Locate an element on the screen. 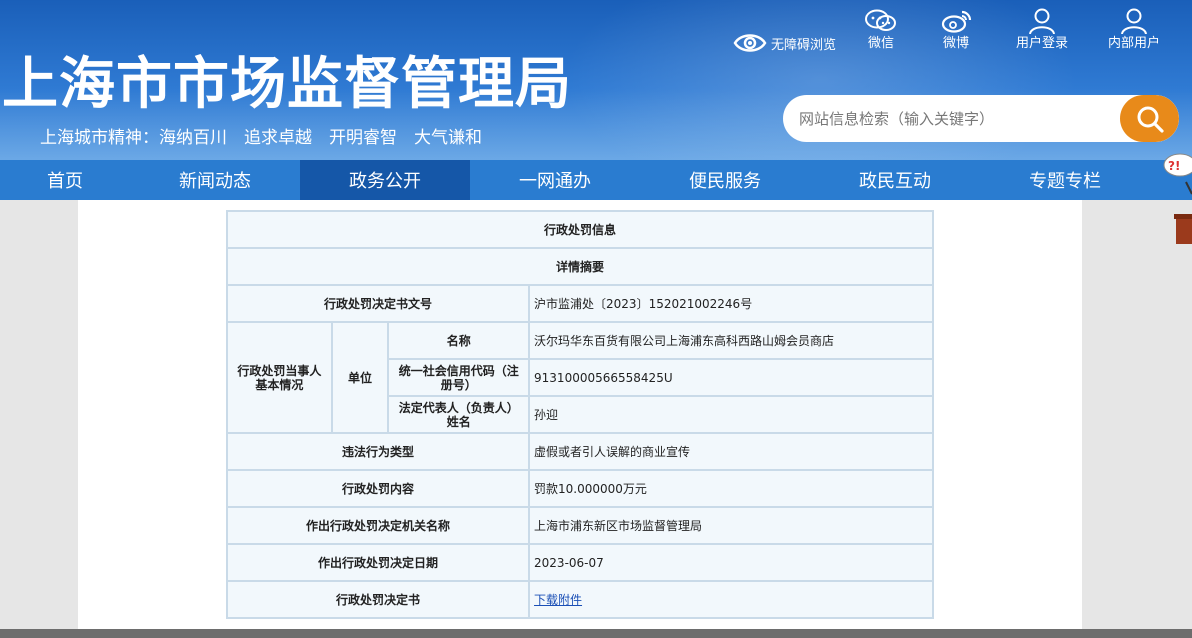  wechat-label: 微信 is located at coordinates (880, 43).